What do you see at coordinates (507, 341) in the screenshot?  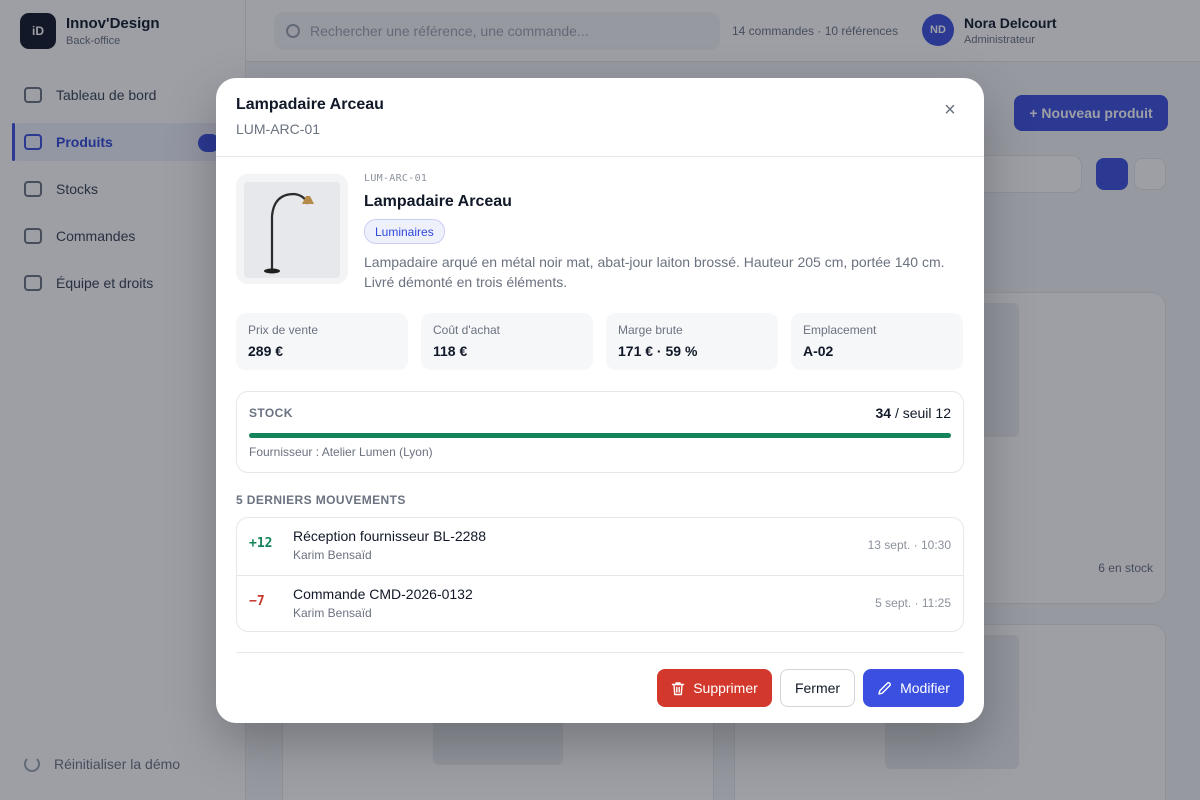 I see `stat-purchase-cost: Coût d'achat 118 €` at bounding box center [507, 341].